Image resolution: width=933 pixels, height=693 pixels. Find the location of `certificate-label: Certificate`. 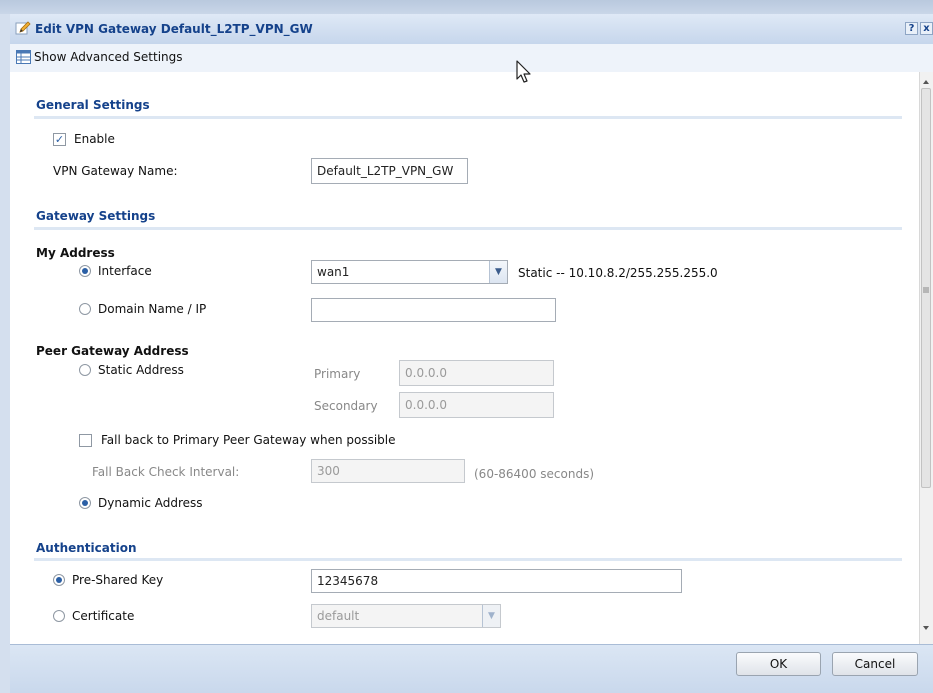

certificate-label: Certificate is located at coordinates (103, 616).